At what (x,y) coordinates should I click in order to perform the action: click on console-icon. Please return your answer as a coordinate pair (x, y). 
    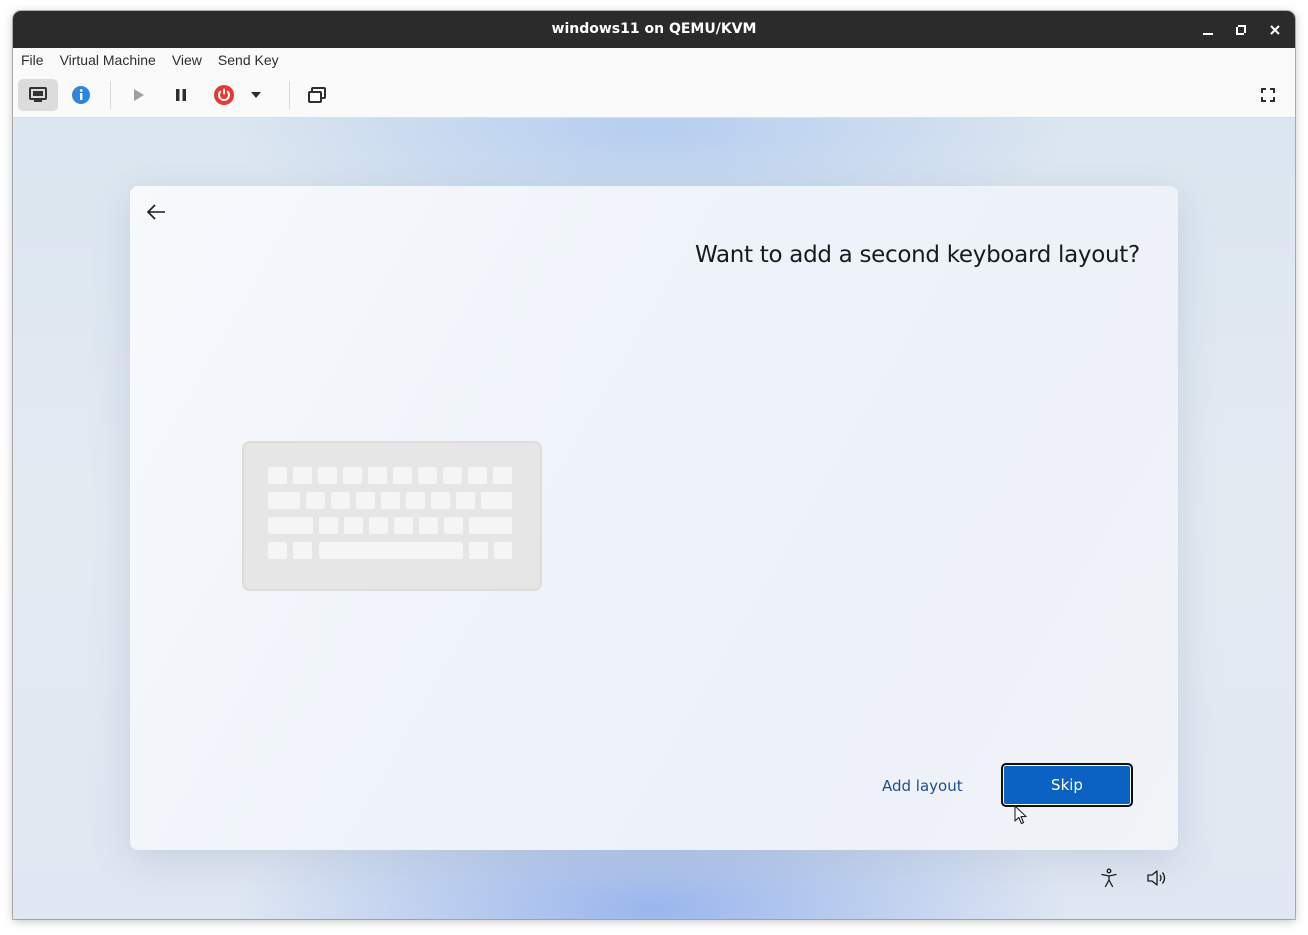
    Looking at the image, I should click on (38, 94).